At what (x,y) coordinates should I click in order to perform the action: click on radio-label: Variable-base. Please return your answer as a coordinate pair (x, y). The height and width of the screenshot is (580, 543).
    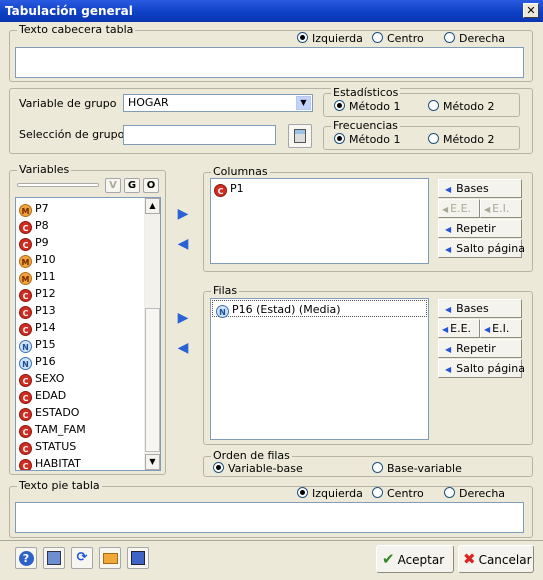
    Looking at the image, I should click on (265, 468).